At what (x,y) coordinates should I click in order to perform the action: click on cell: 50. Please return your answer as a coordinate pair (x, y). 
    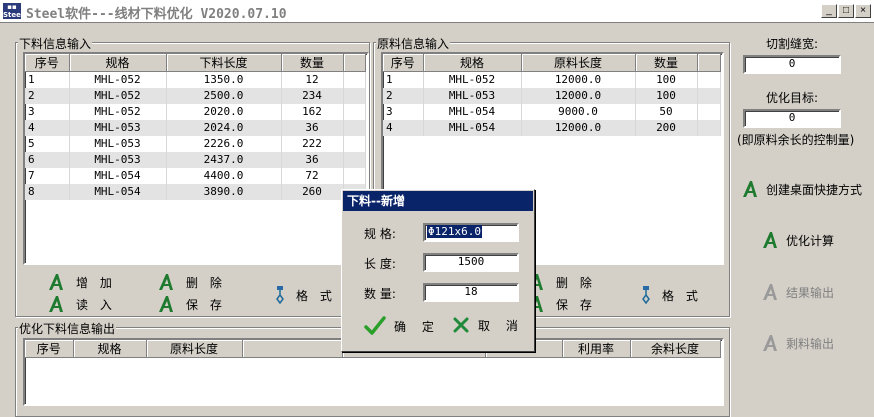
    Looking at the image, I should click on (666, 111).